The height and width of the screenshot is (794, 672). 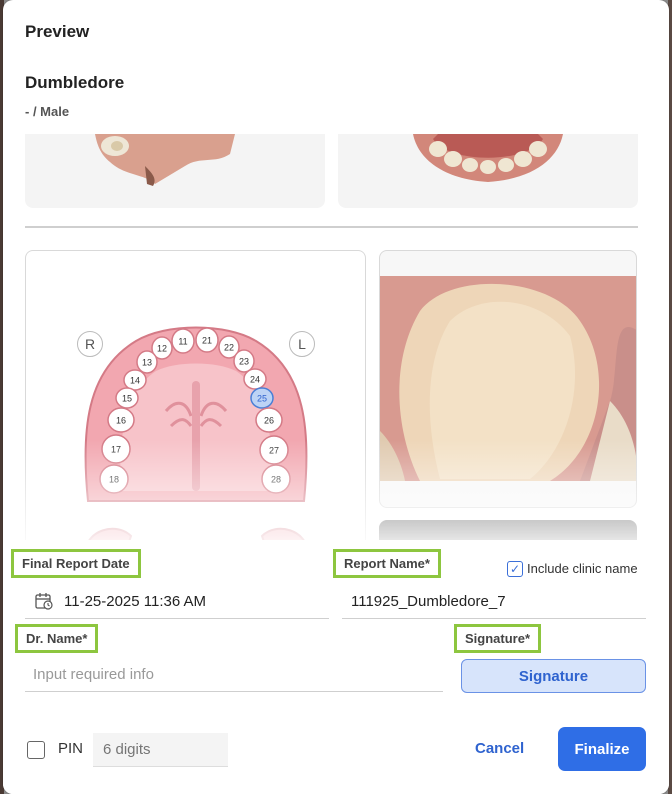 What do you see at coordinates (602, 749) in the screenshot?
I see `finalize-button: Finalize` at bounding box center [602, 749].